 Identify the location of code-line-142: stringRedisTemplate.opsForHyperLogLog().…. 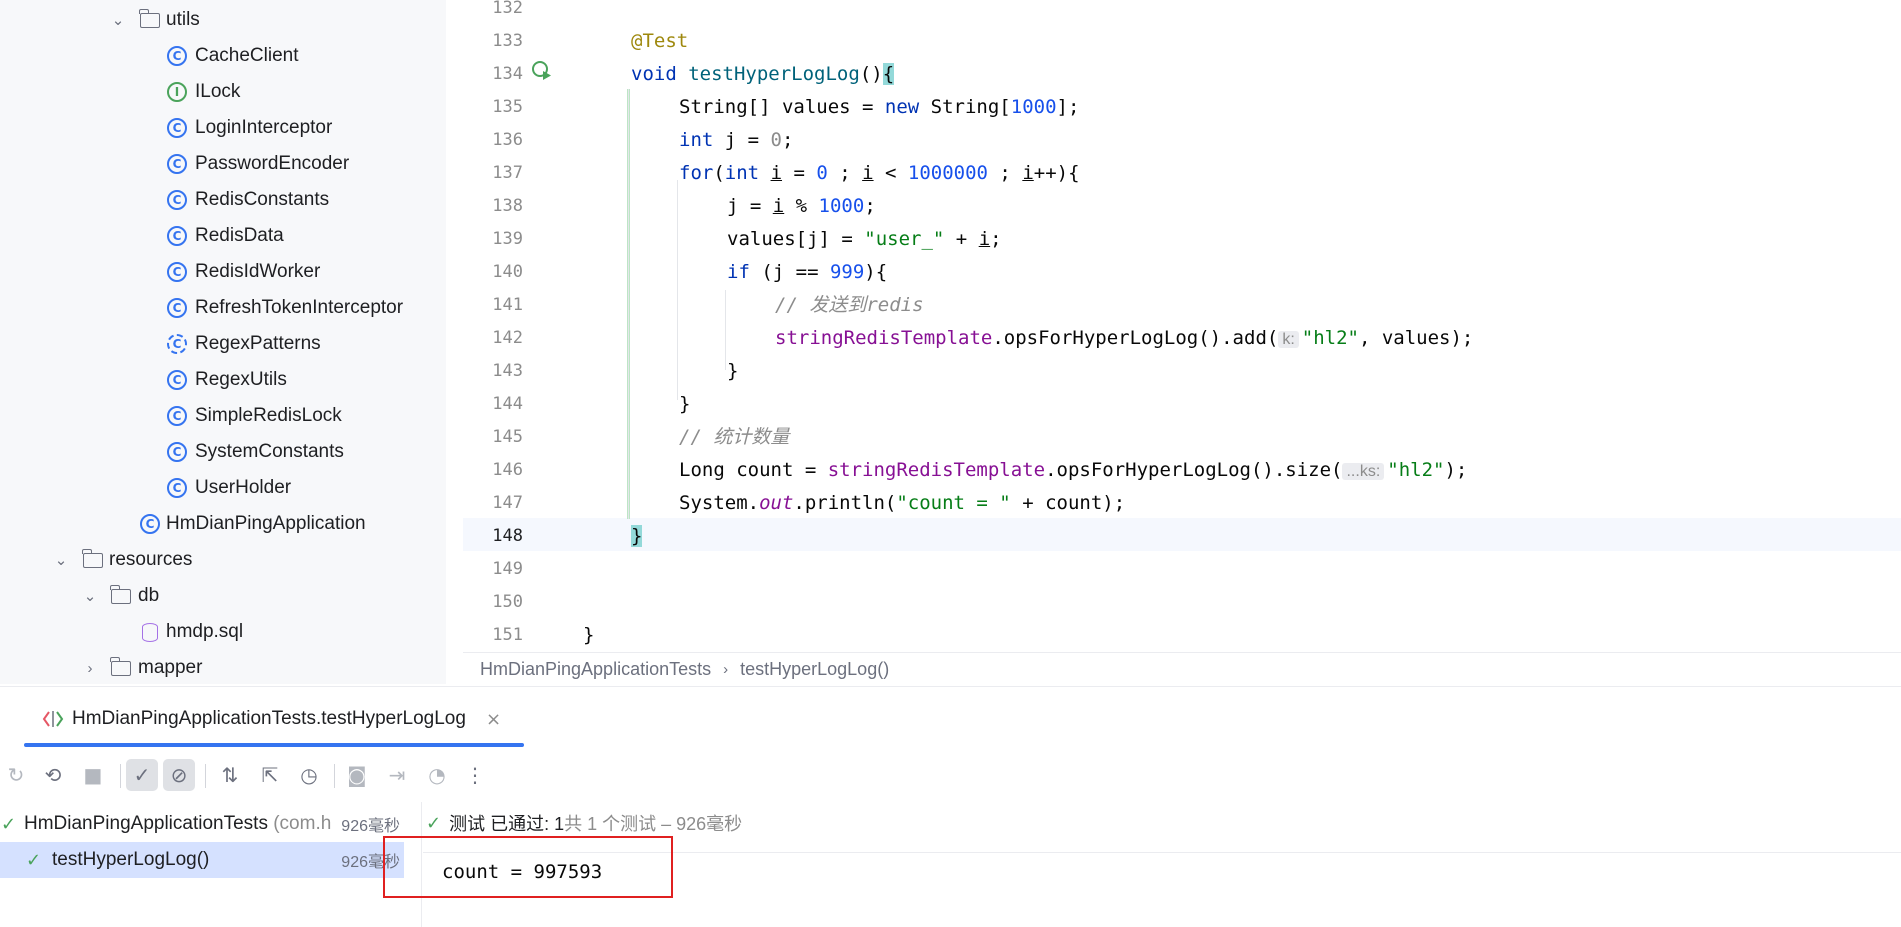
(1124, 338).